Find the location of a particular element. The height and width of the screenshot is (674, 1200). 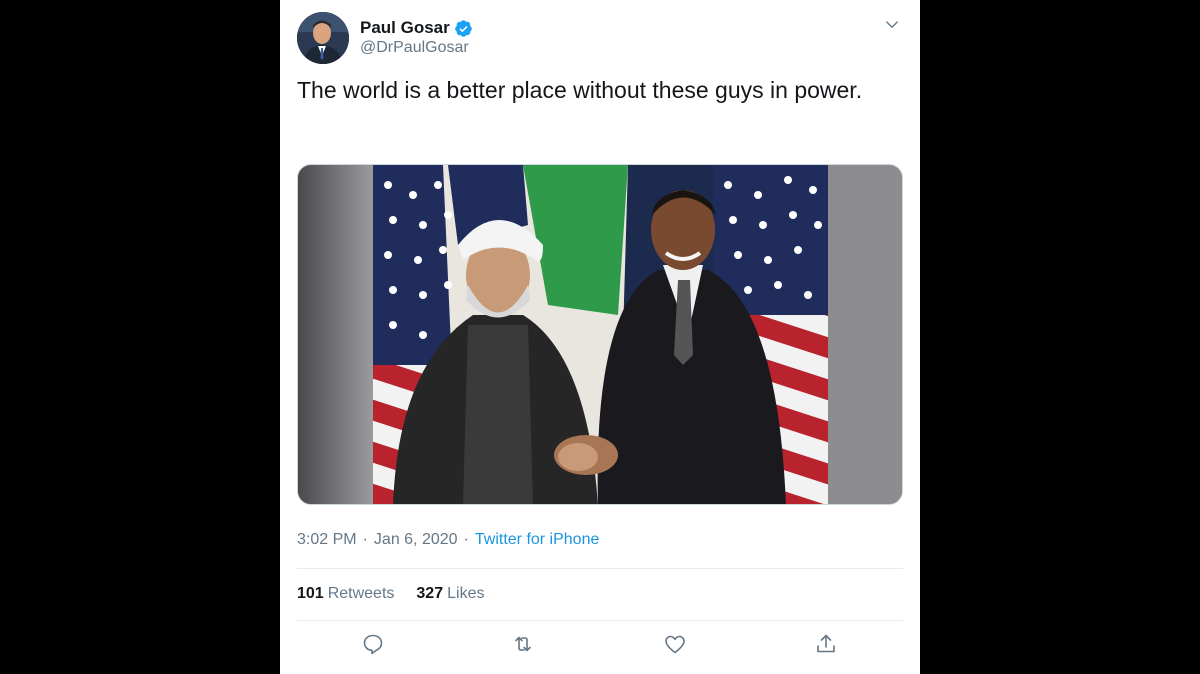

author-name-row: Paul Gosar is located at coordinates (416, 28).